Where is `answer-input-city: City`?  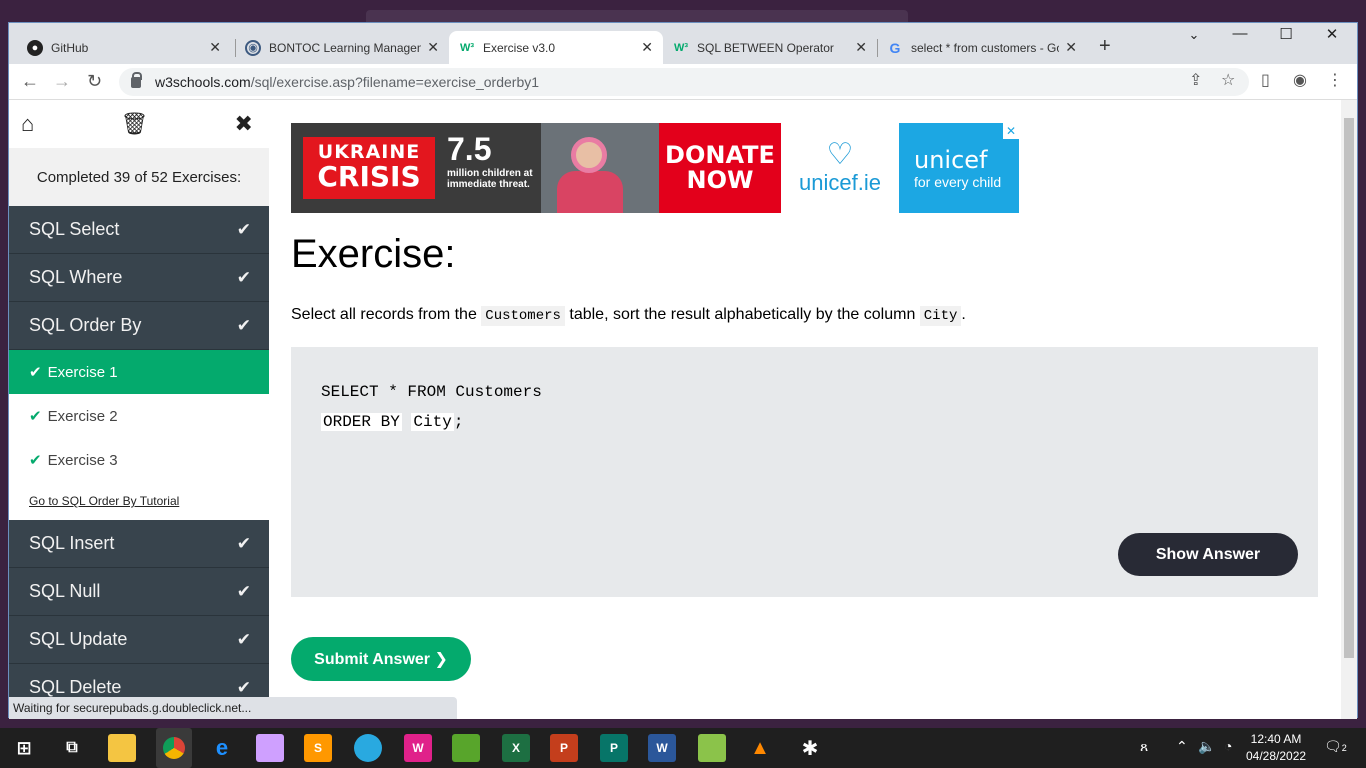 answer-input-city: City is located at coordinates (432, 422).